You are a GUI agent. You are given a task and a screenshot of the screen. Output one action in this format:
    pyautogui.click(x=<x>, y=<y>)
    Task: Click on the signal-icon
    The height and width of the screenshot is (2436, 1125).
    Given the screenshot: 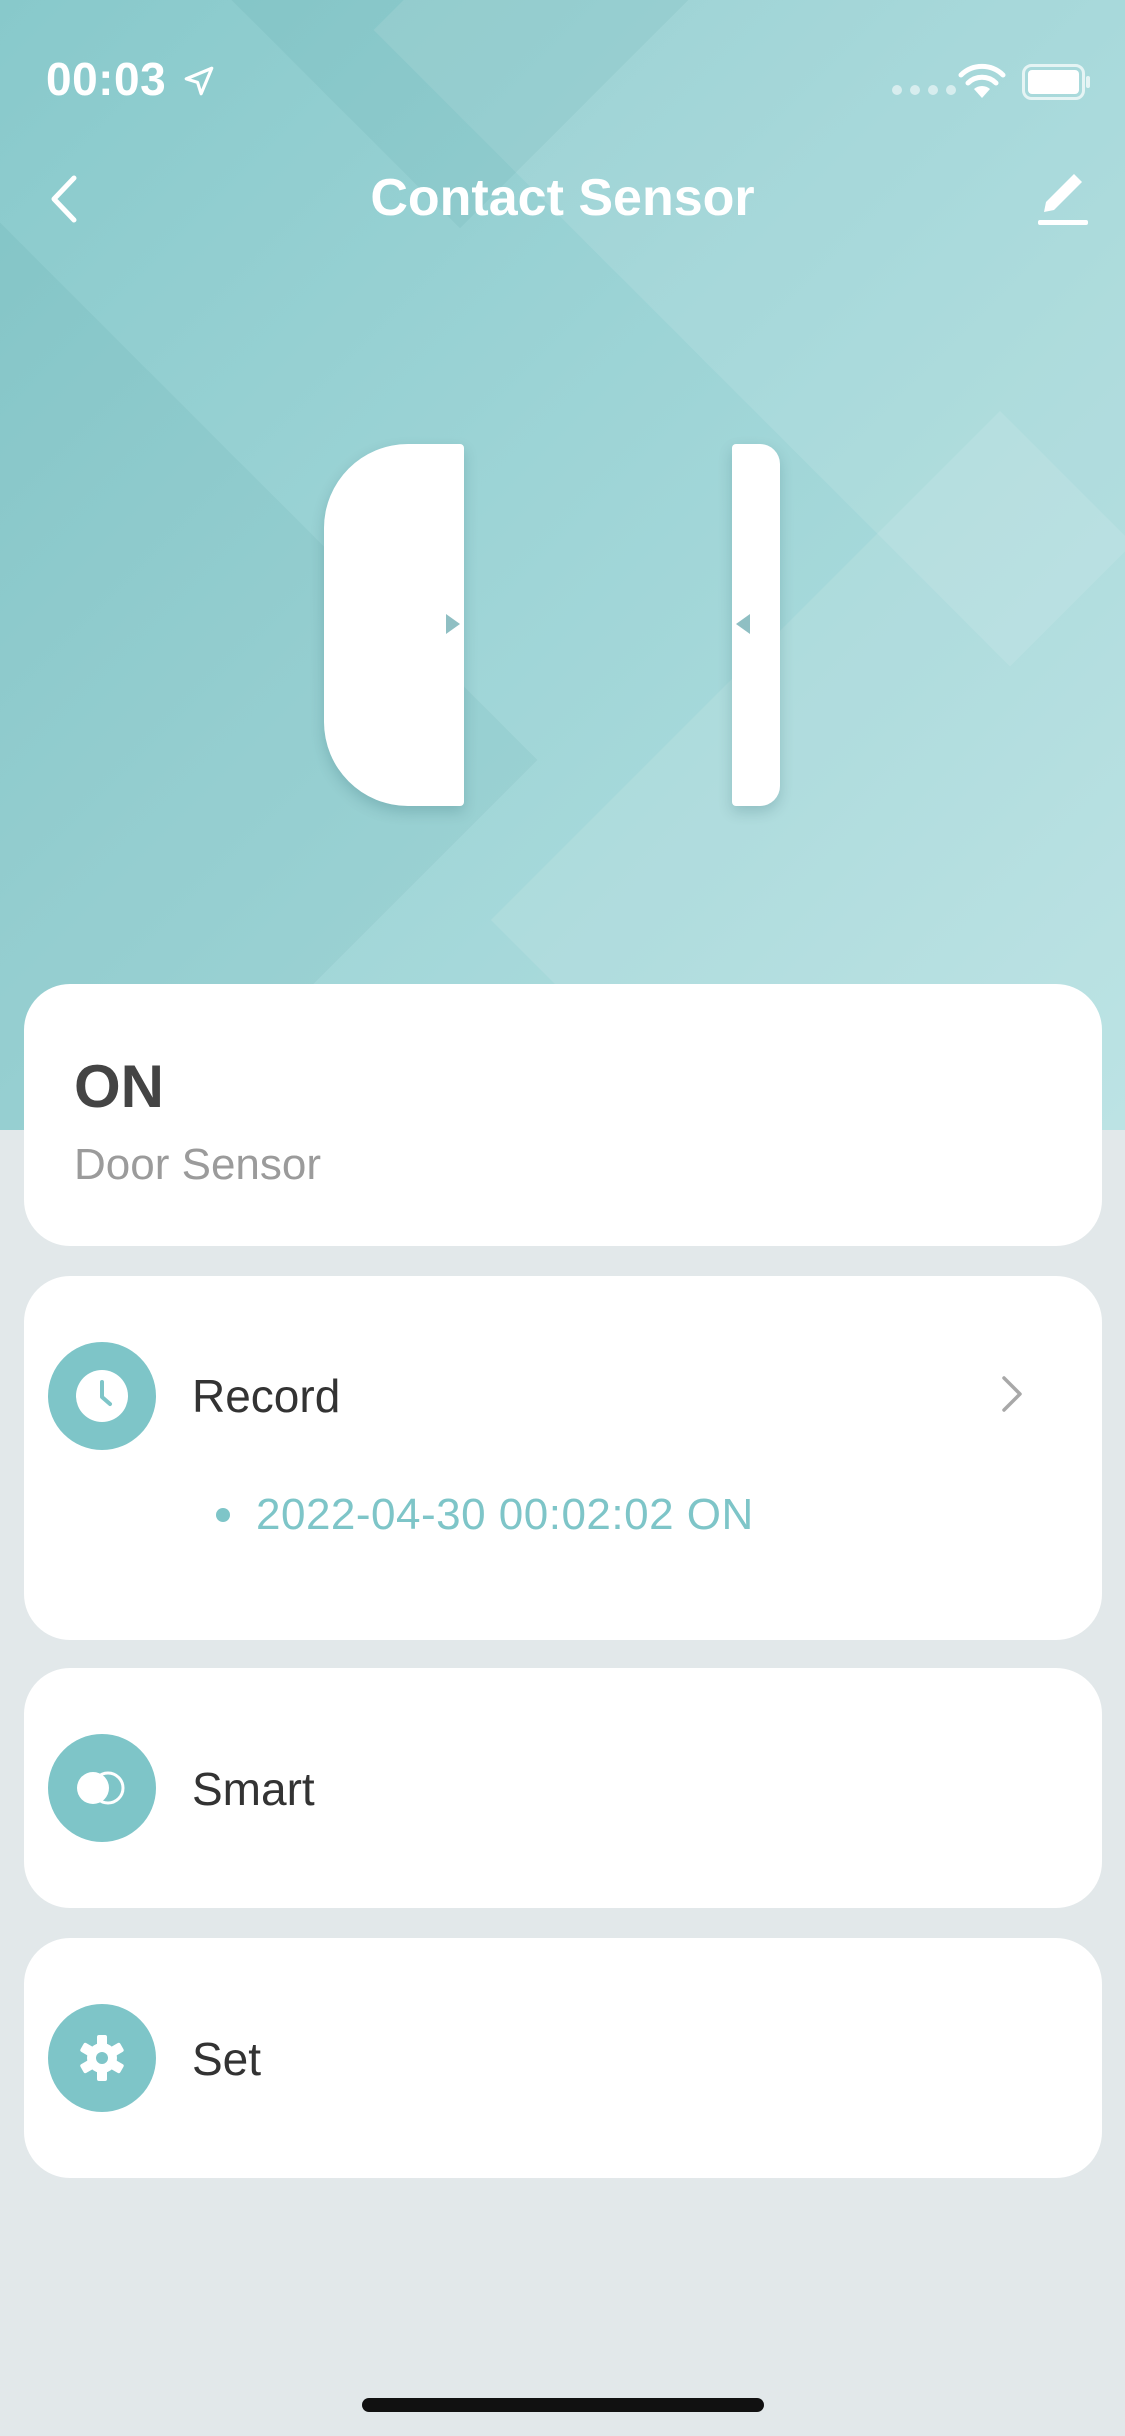 What is the action you would take?
    pyautogui.click(x=924, y=90)
    